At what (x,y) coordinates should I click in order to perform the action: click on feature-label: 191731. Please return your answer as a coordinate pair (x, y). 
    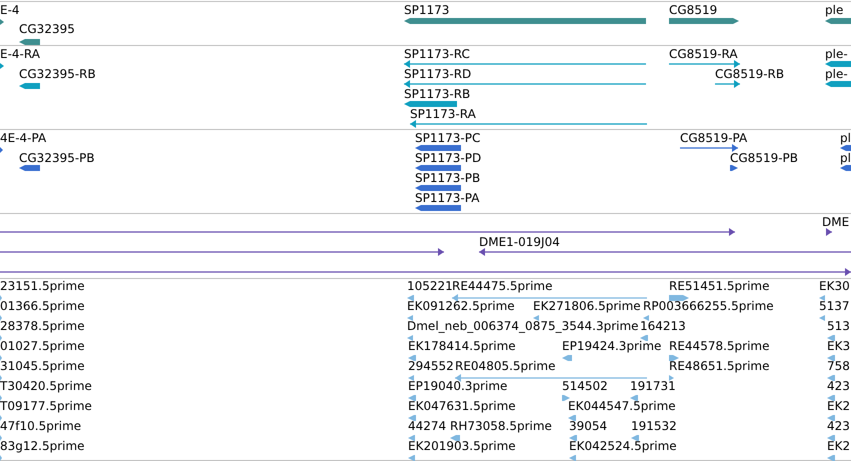
    Looking at the image, I should click on (653, 386).